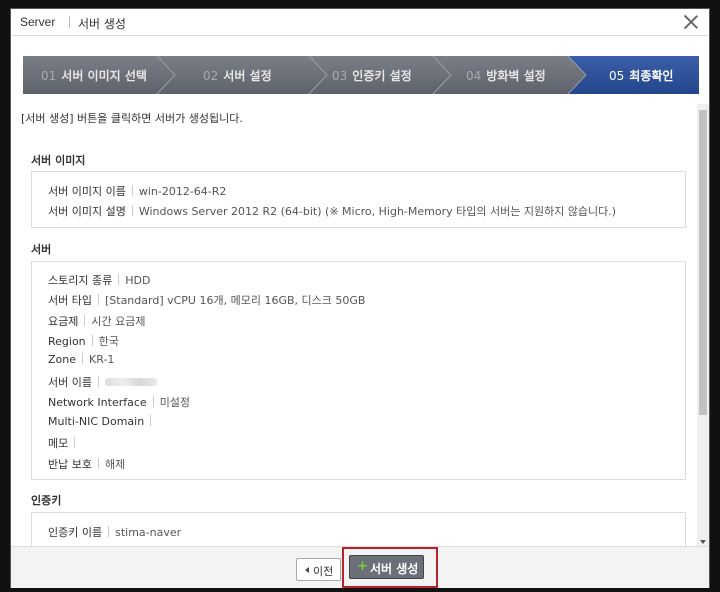  I want to click on redacted-server-name, so click(130, 382).